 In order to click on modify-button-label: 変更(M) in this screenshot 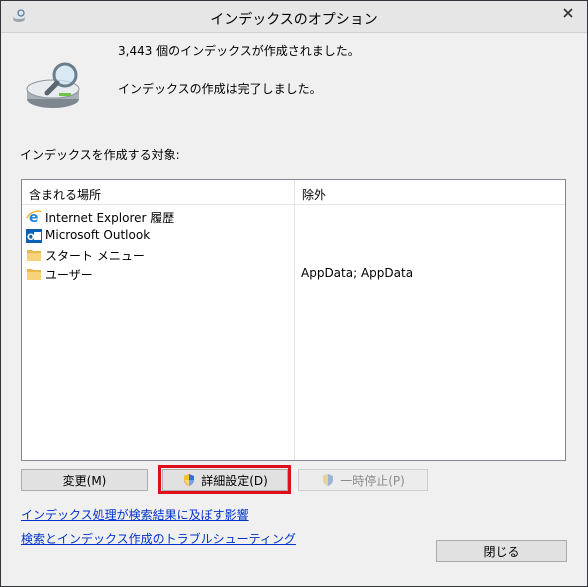, I will do `click(84, 480)`.